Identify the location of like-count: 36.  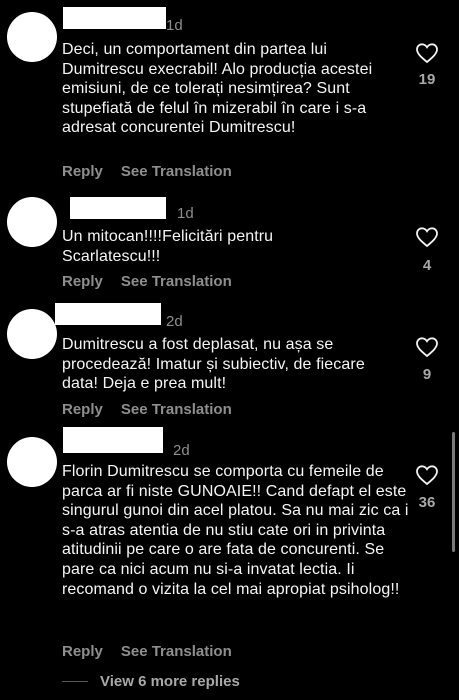
(427, 502).